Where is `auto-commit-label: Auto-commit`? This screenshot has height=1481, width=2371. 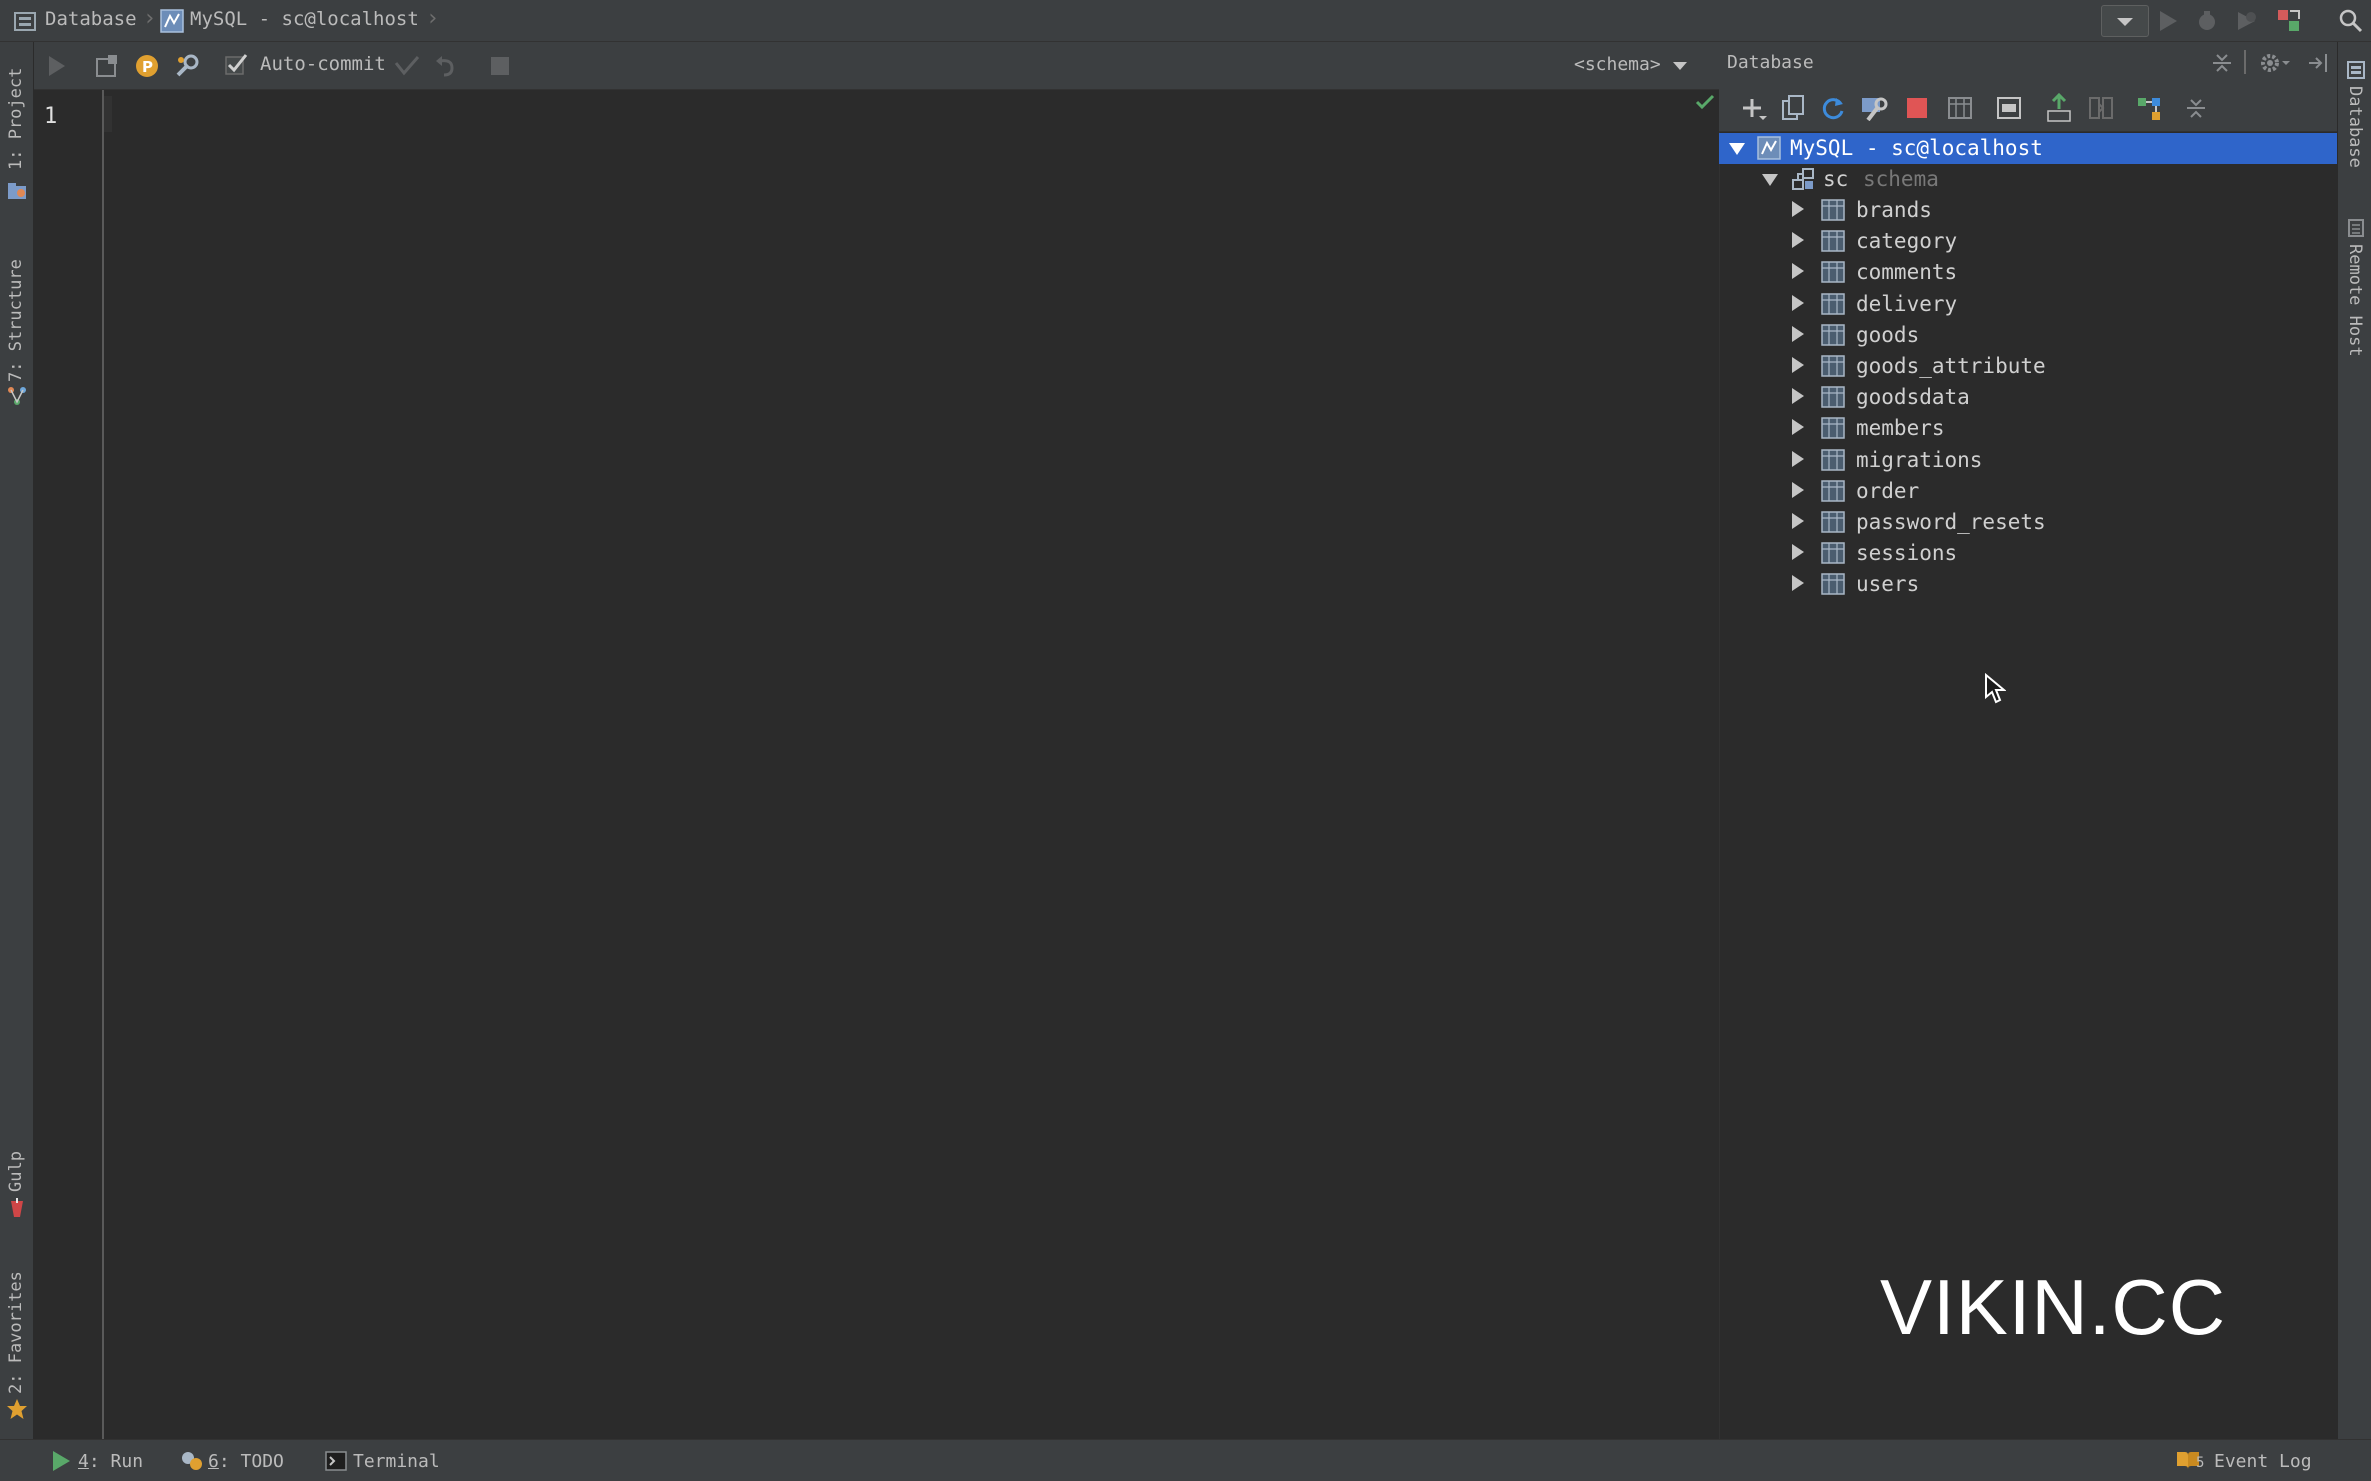 auto-commit-label: Auto-commit is located at coordinates (323, 64).